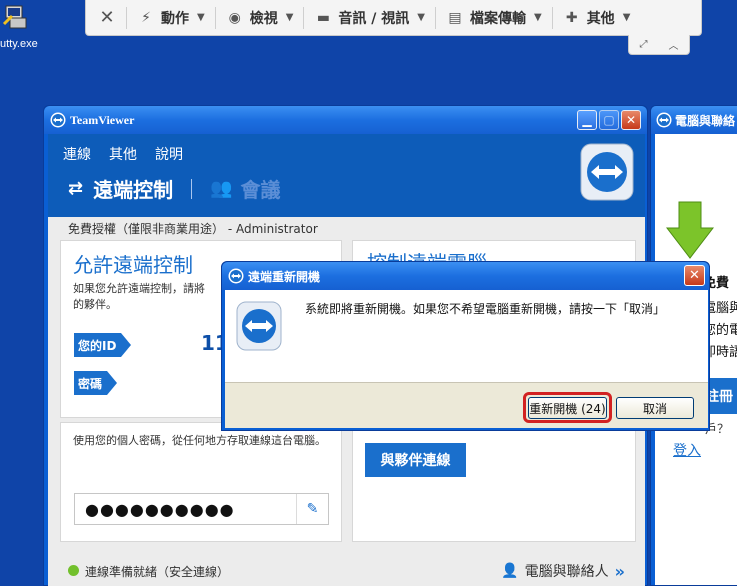 Image resolution: width=737 pixels, height=586 pixels. I want to click on menu-file-transfer-label: 檔案傳輸, so click(497, 18).